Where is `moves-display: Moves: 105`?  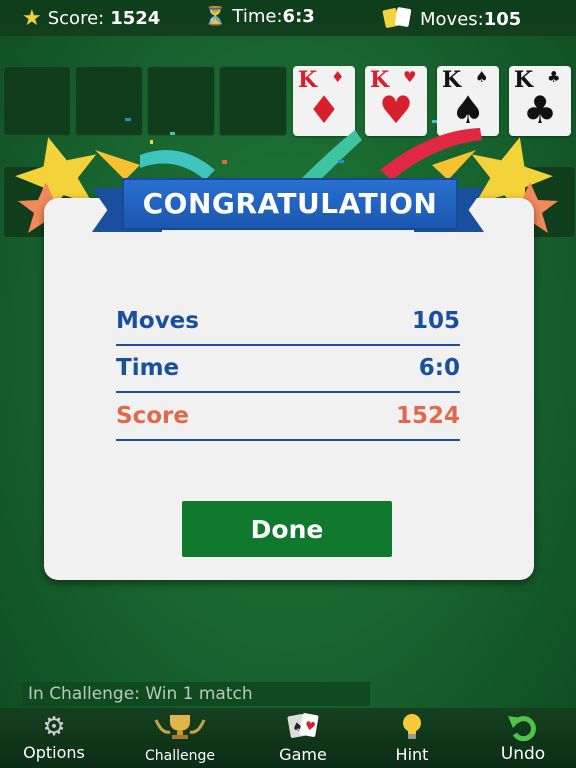 moves-display: Moves: 105 is located at coordinates (451, 19).